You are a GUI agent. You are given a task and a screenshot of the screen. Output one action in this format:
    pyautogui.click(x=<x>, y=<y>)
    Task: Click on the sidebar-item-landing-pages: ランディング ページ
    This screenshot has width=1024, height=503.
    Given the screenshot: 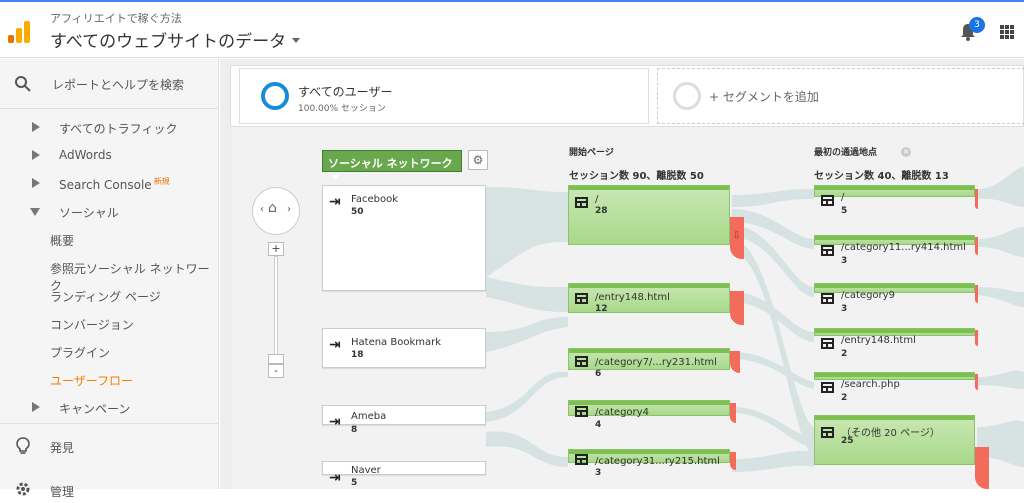 What is the action you would take?
    pyautogui.click(x=109, y=295)
    